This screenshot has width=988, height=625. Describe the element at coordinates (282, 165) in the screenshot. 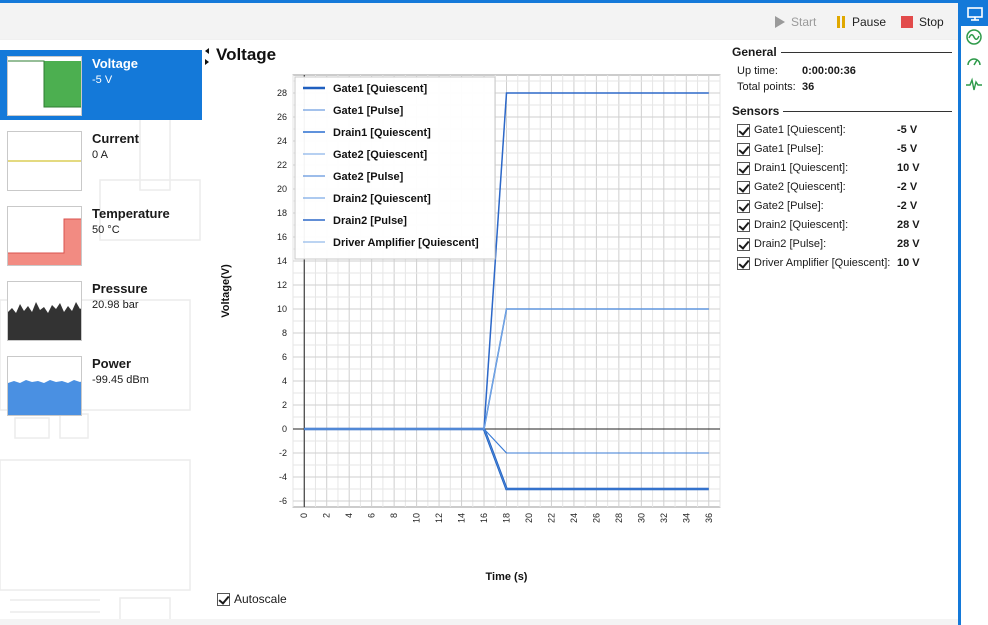

I see `y-tick-label: 22` at that location.